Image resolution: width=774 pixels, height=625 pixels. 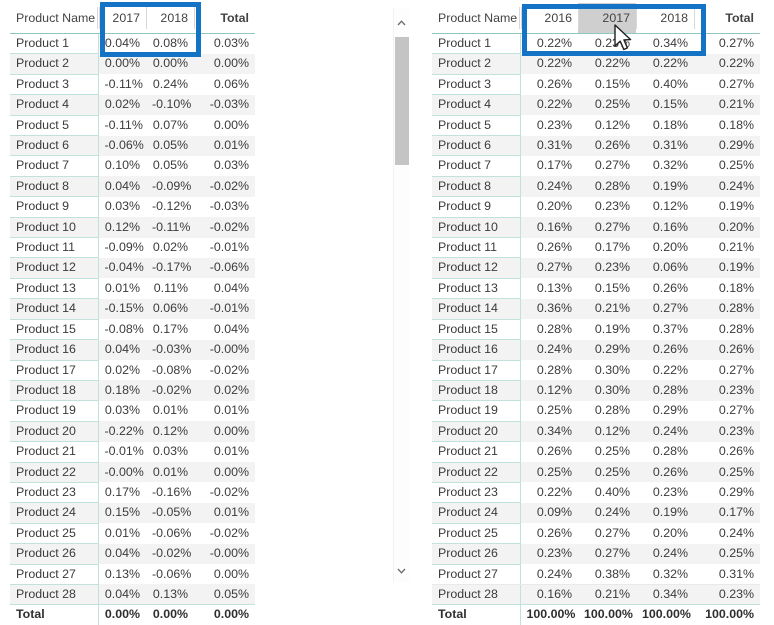 What do you see at coordinates (132, 186) in the screenshot?
I see `table-row: Product 8 0.04% -0.09% -0.02%` at bounding box center [132, 186].